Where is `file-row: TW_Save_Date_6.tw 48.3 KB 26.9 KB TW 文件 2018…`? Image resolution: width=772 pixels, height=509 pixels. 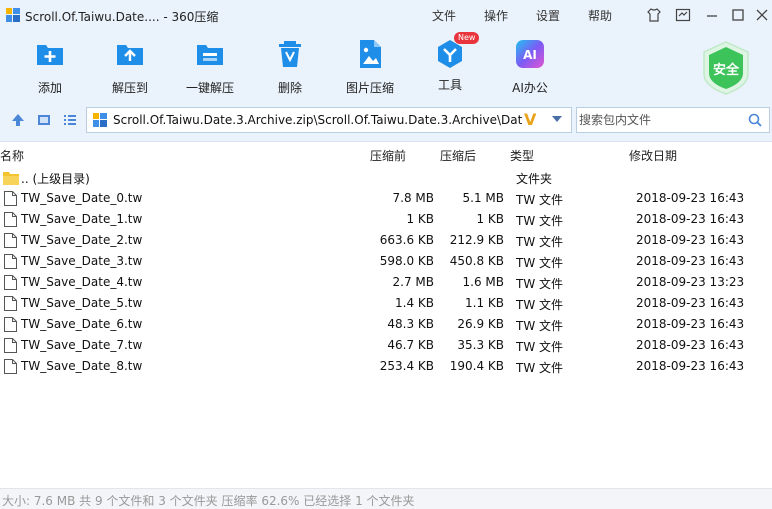
file-row: TW_Save_Date_6.tw 48.3 KB 26.9 KB TW 文件 2018… is located at coordinates (386, 324).